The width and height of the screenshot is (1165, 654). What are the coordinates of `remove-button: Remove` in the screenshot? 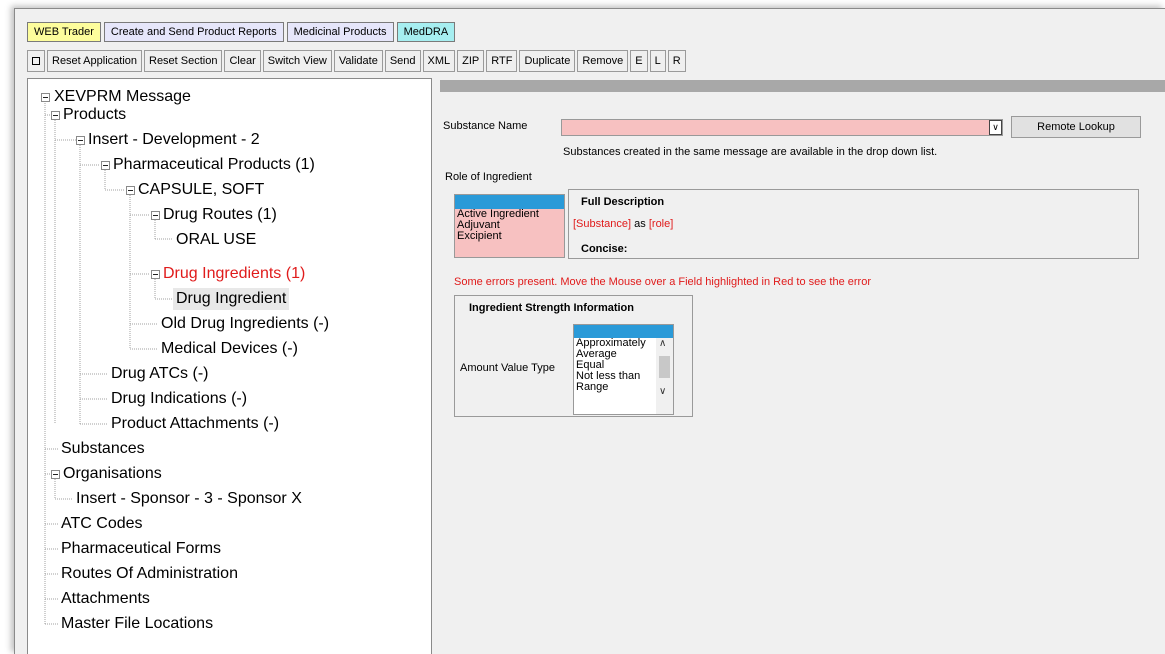 It's located at (603, 61).